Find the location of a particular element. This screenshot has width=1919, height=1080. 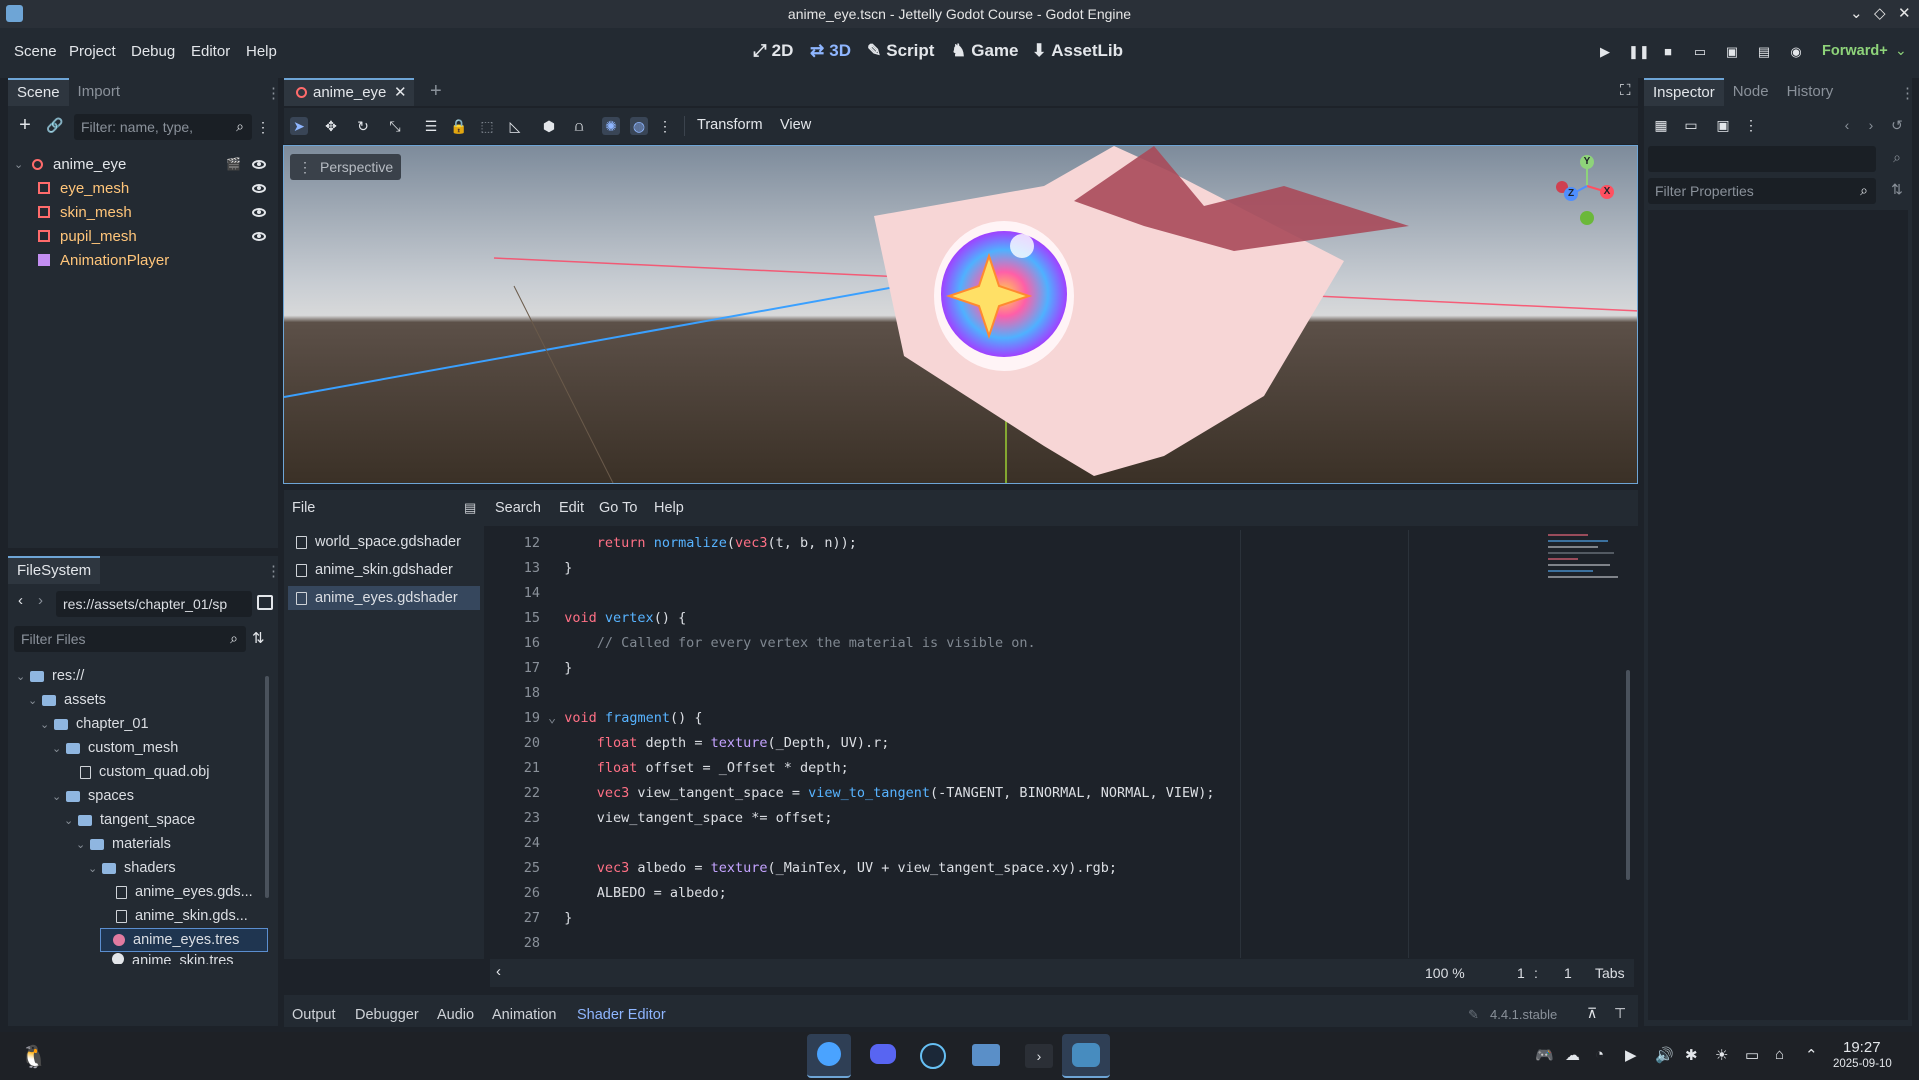

workspace-2d-button: ⤢ 2D is located at coordinates (773, 51).